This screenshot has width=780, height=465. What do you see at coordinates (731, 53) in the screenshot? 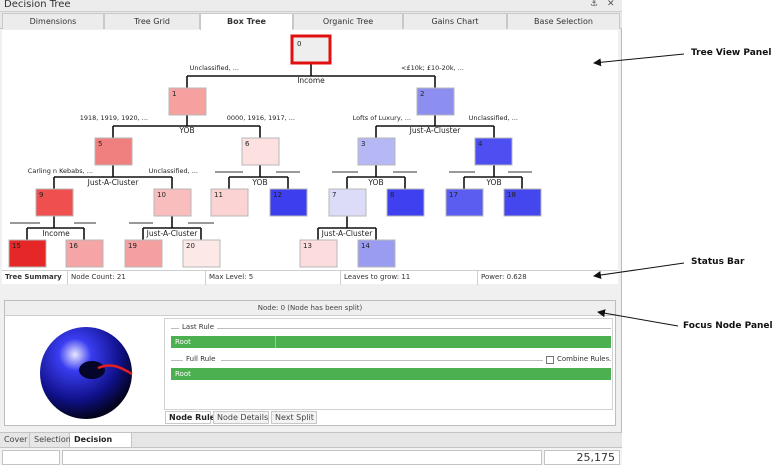
I see `annotation-tree-view-panel: Tree View Panel` at bounding box center [731, 53].